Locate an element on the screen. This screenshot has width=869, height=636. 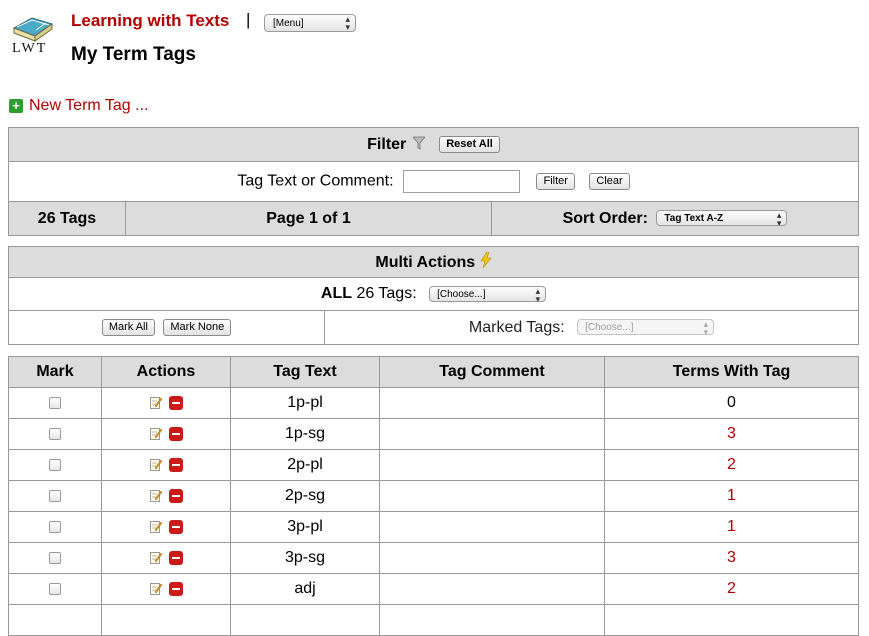
app-title: Learning with Texts is located at coordinates (150, 21).